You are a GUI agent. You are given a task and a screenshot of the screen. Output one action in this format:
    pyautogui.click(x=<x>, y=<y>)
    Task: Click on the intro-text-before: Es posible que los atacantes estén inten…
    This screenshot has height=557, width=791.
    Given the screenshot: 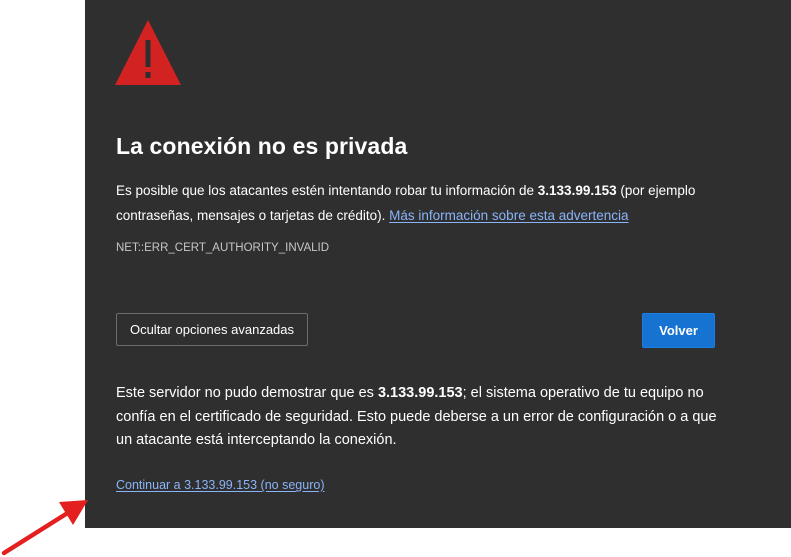 What is the action you would take?
    pyautogui.click(x=327, y=190)
    